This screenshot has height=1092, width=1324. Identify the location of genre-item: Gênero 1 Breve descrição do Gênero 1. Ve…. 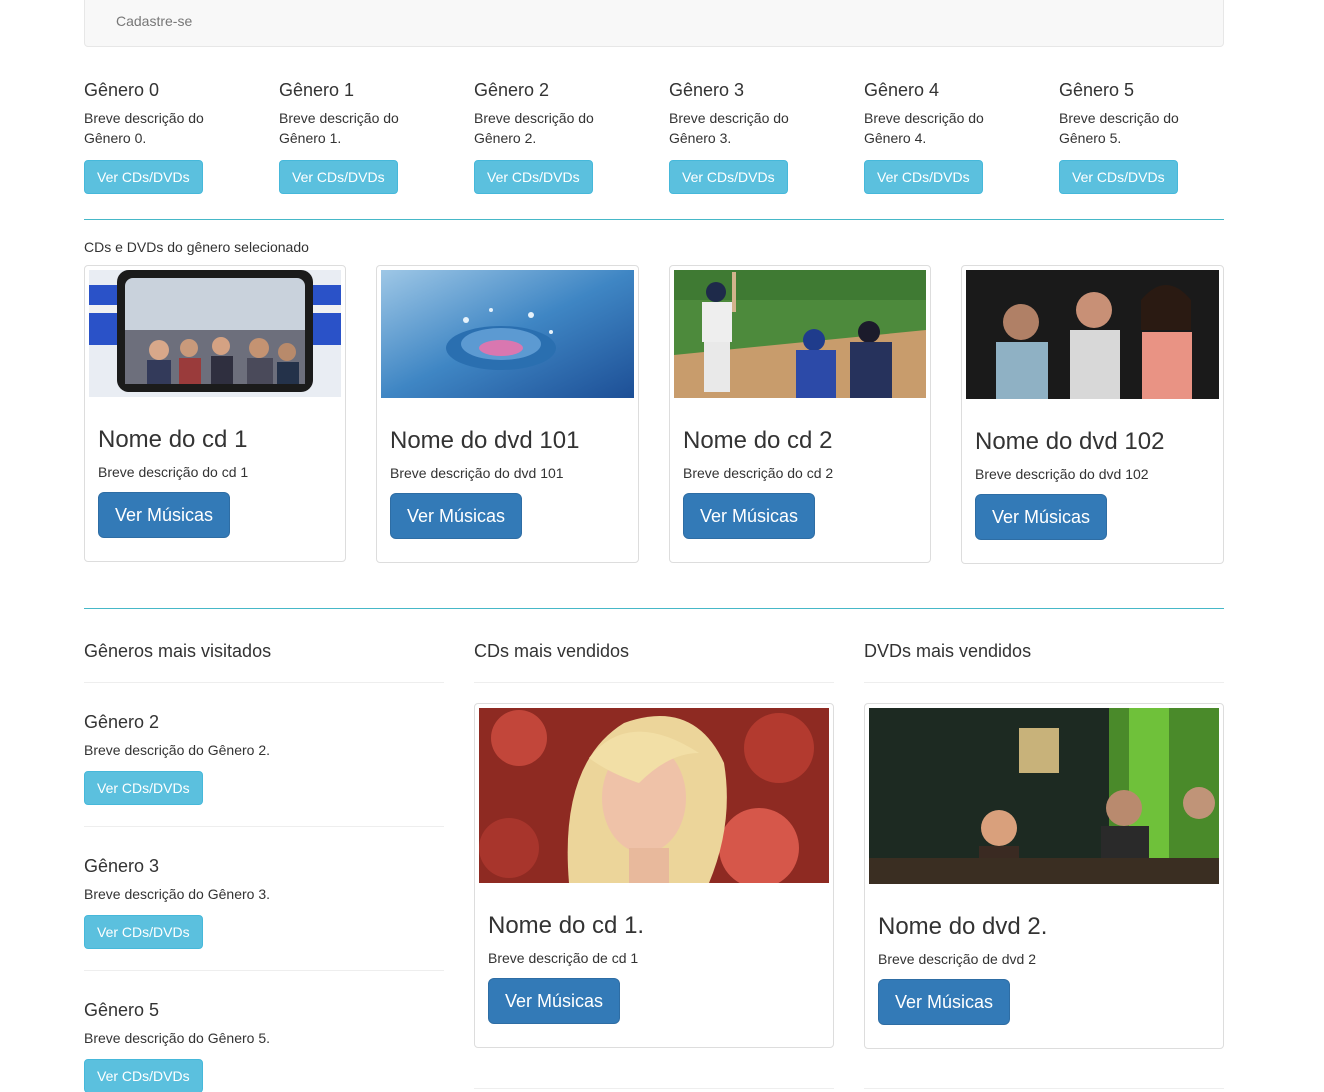
(361, 136).